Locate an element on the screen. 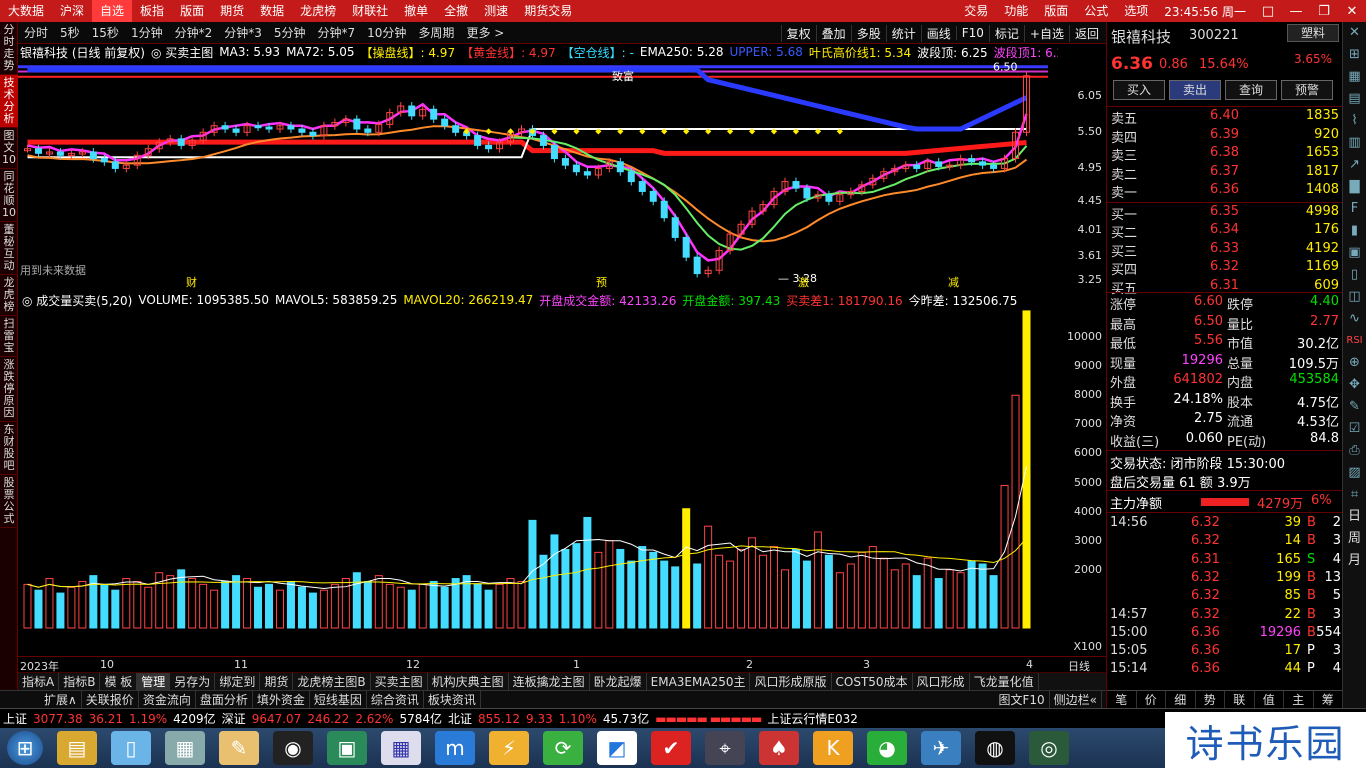 The width and height of the screenshot is (1366, 768). indicator-tab: 卧龙起爆 is located at coordinates (618, 681).